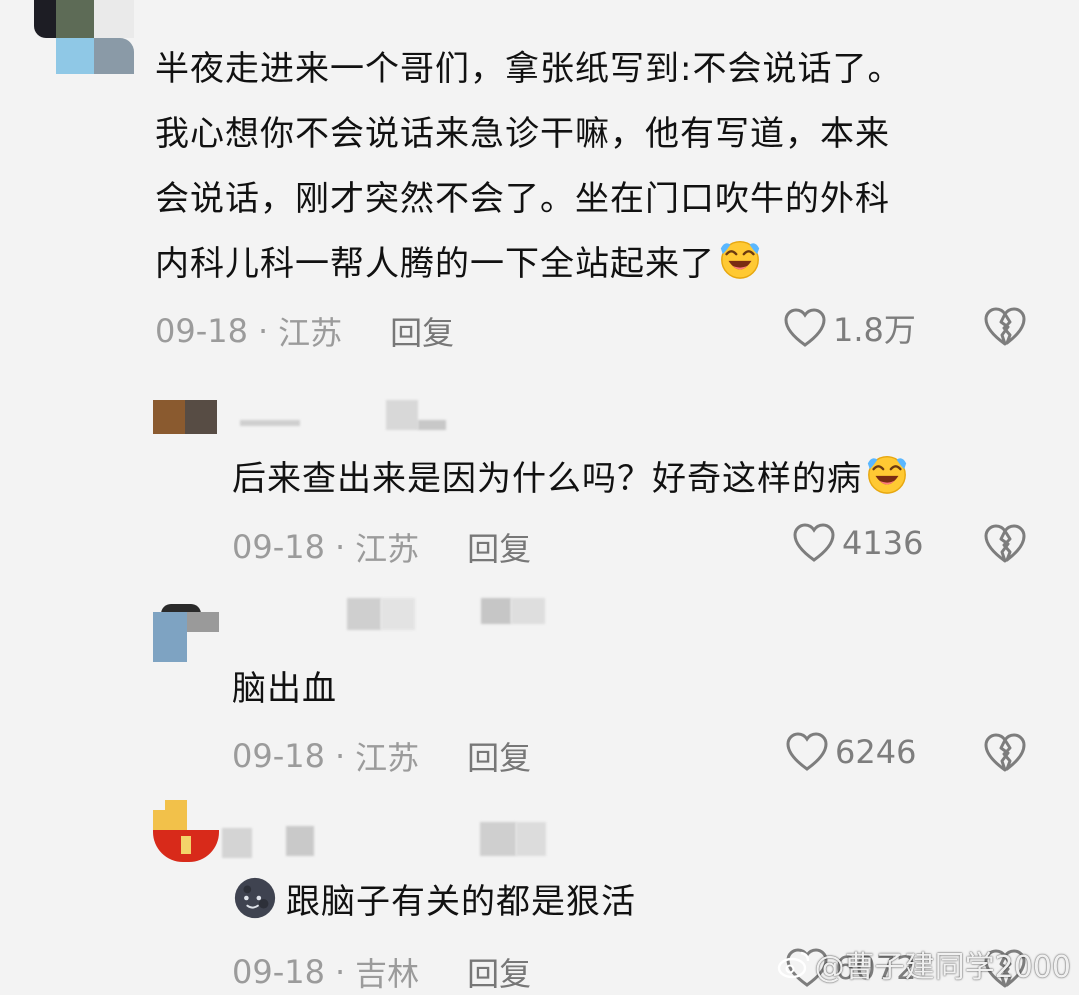 The width and height of the screenshot is (1079, 995). I want to click on weibo-logo-icon, so click(793, 965).